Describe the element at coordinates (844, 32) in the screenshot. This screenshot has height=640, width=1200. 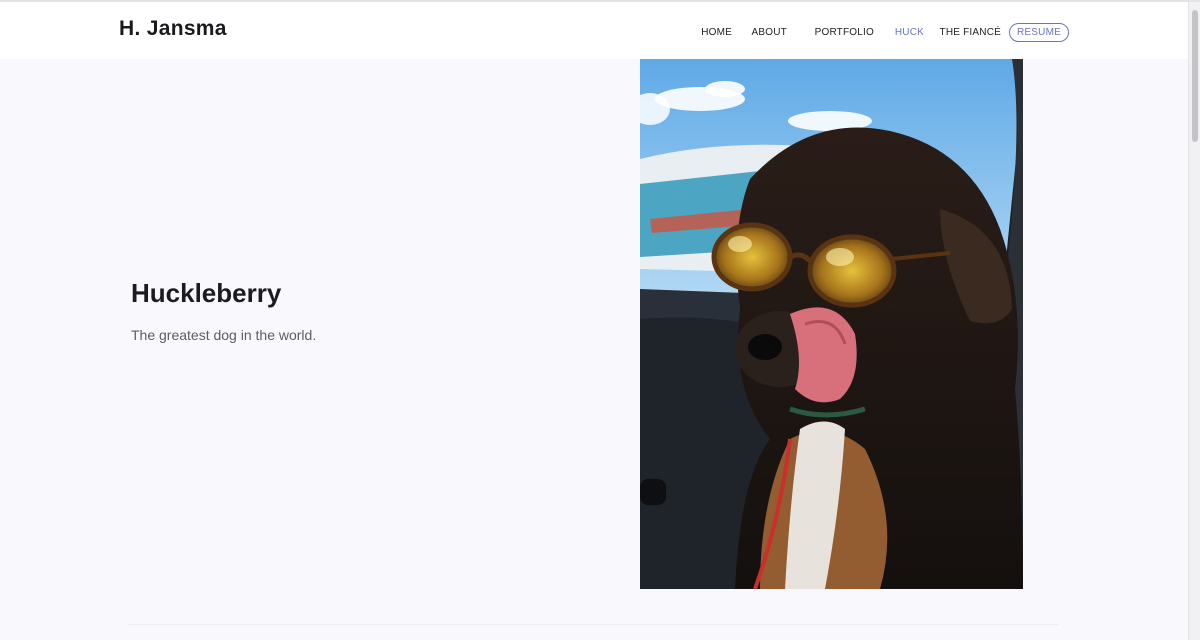
I see `nav-portfolio: PORTFOLIO` at that location.